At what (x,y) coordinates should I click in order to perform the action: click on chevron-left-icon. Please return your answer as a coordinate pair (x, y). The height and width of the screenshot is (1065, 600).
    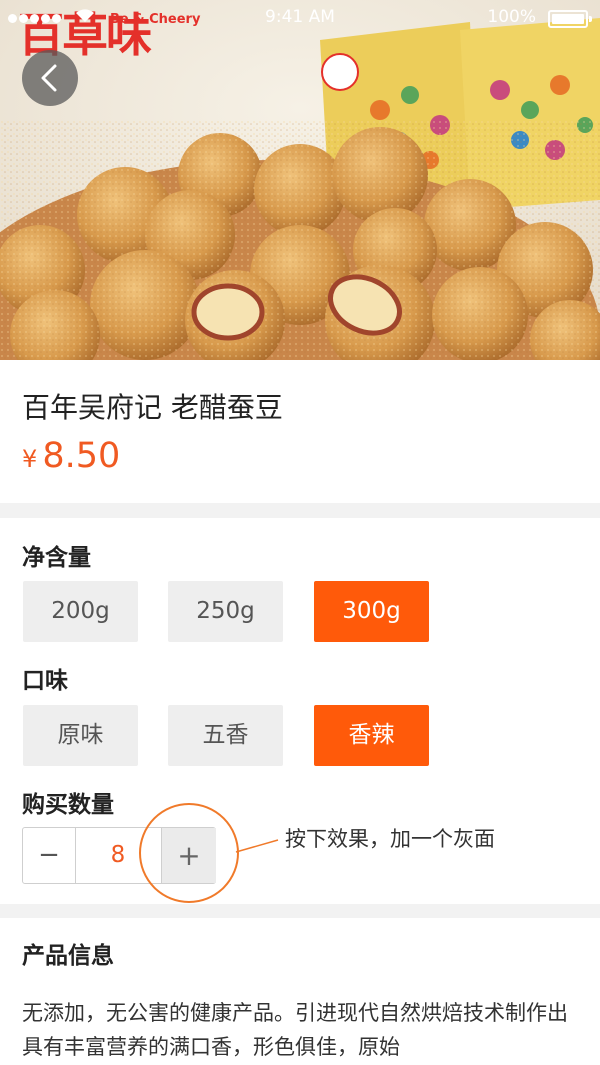
    Looking at the image, I should click on (49, 78).